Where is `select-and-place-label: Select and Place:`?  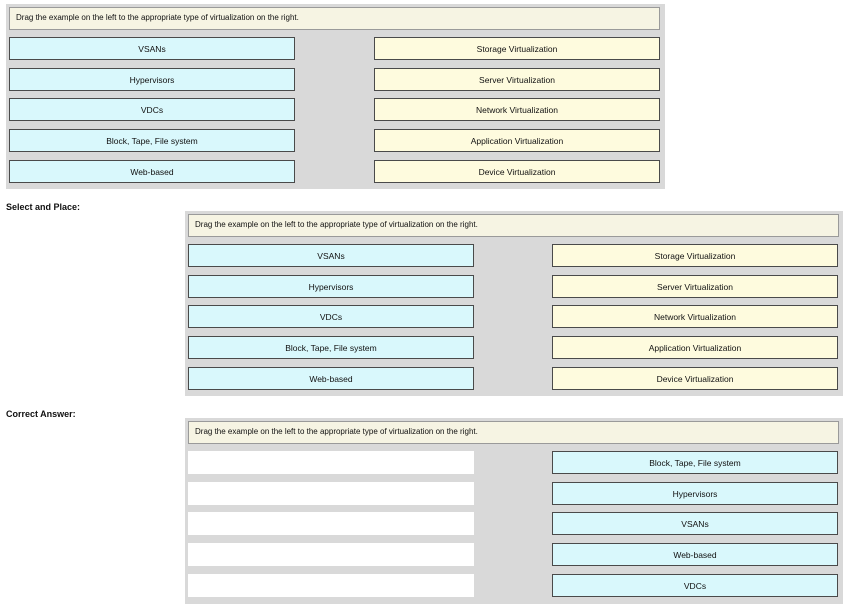
select-and-place-label: Select and Place: is located at coordinates (43, 207).